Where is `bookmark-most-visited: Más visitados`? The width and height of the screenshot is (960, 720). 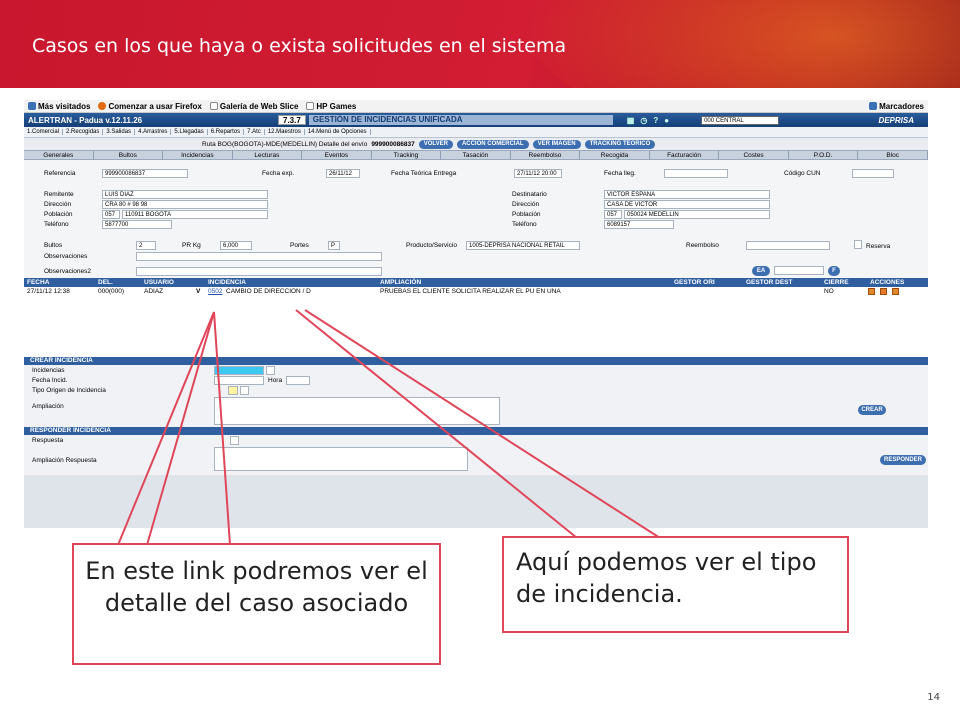
bookmark-most-visited: Más visitados is located at coordinates (59, 106).